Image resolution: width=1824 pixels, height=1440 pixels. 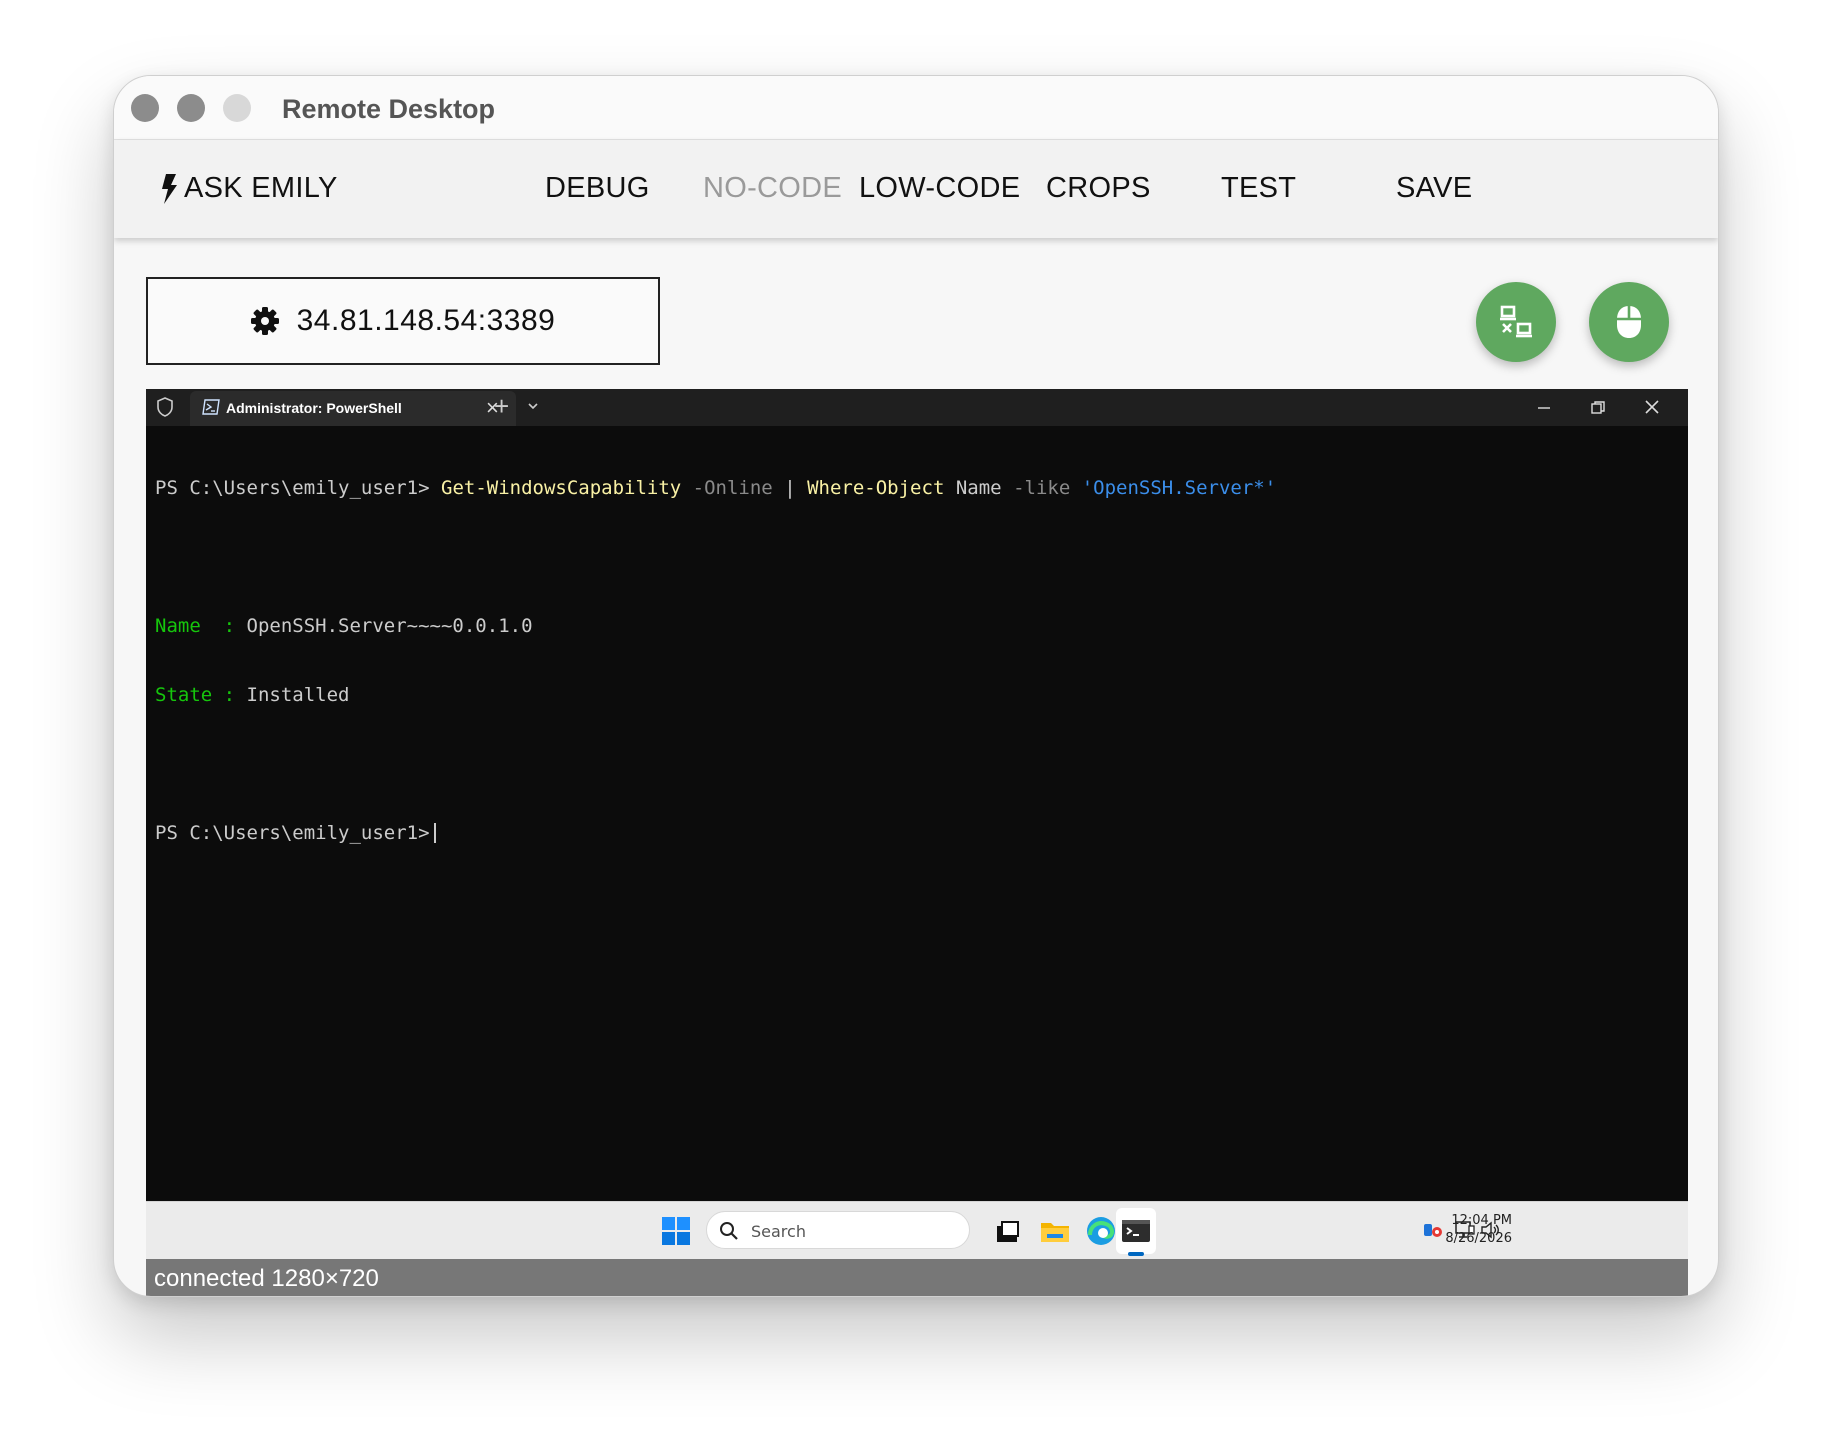 I want to click on gear-icon, so click(x=264, y=321).